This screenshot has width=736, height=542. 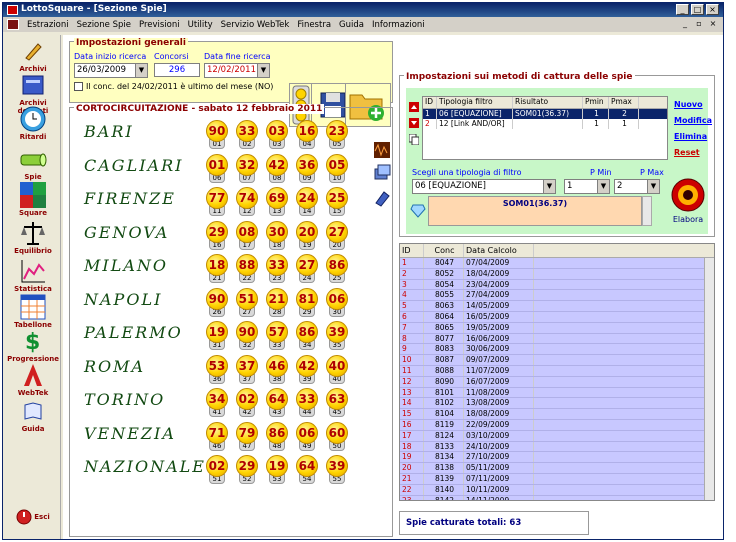 I want to click on table-row: 10 8087 09/07/2009, so click(x=557, y=360).